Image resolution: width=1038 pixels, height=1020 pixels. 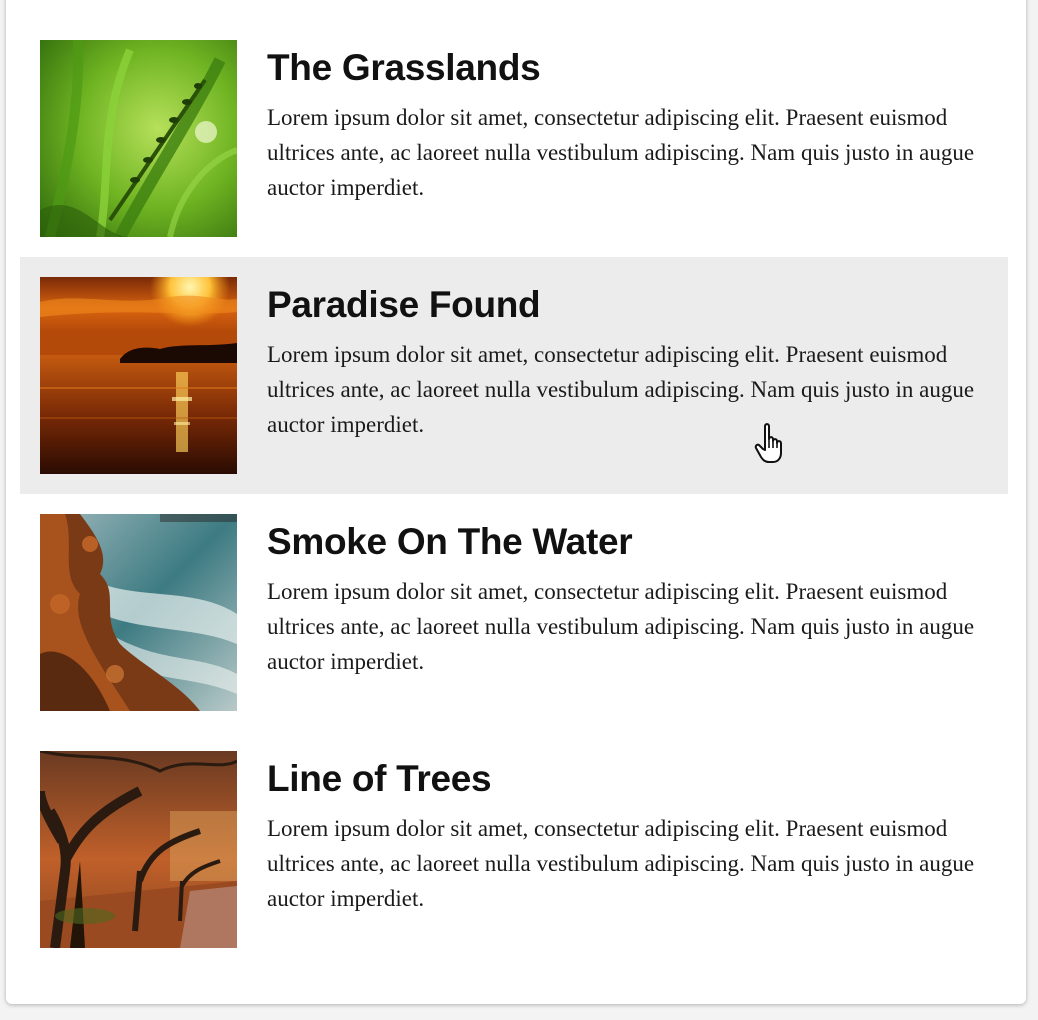 I want to click on item-title: The Grasslands, so click(x=404, y=68).